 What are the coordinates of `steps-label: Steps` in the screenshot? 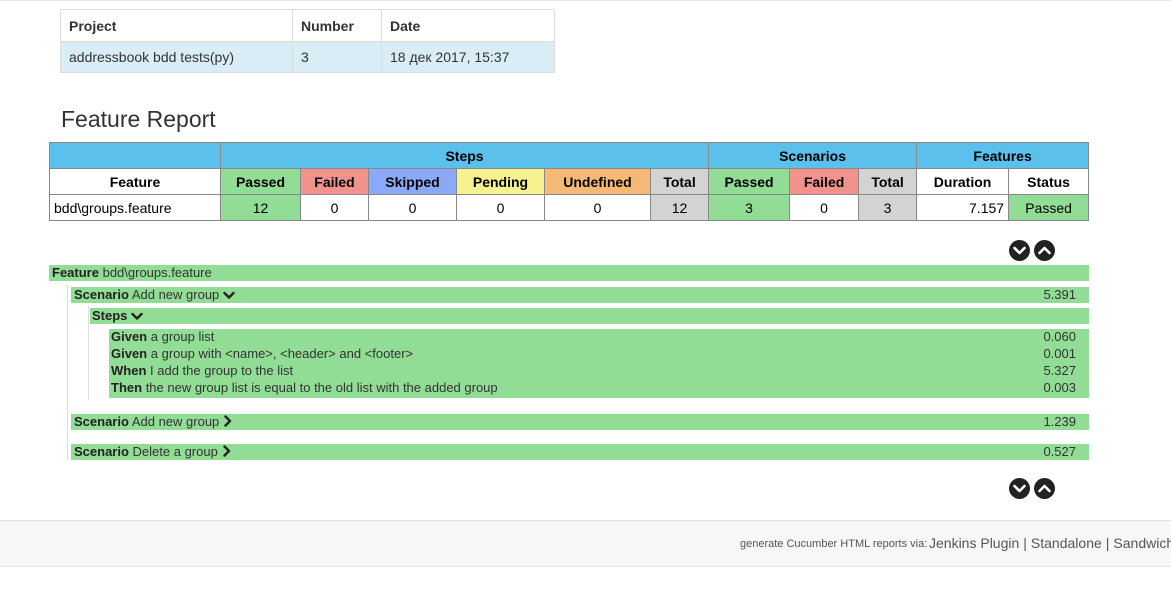 It's located at (110, 315).